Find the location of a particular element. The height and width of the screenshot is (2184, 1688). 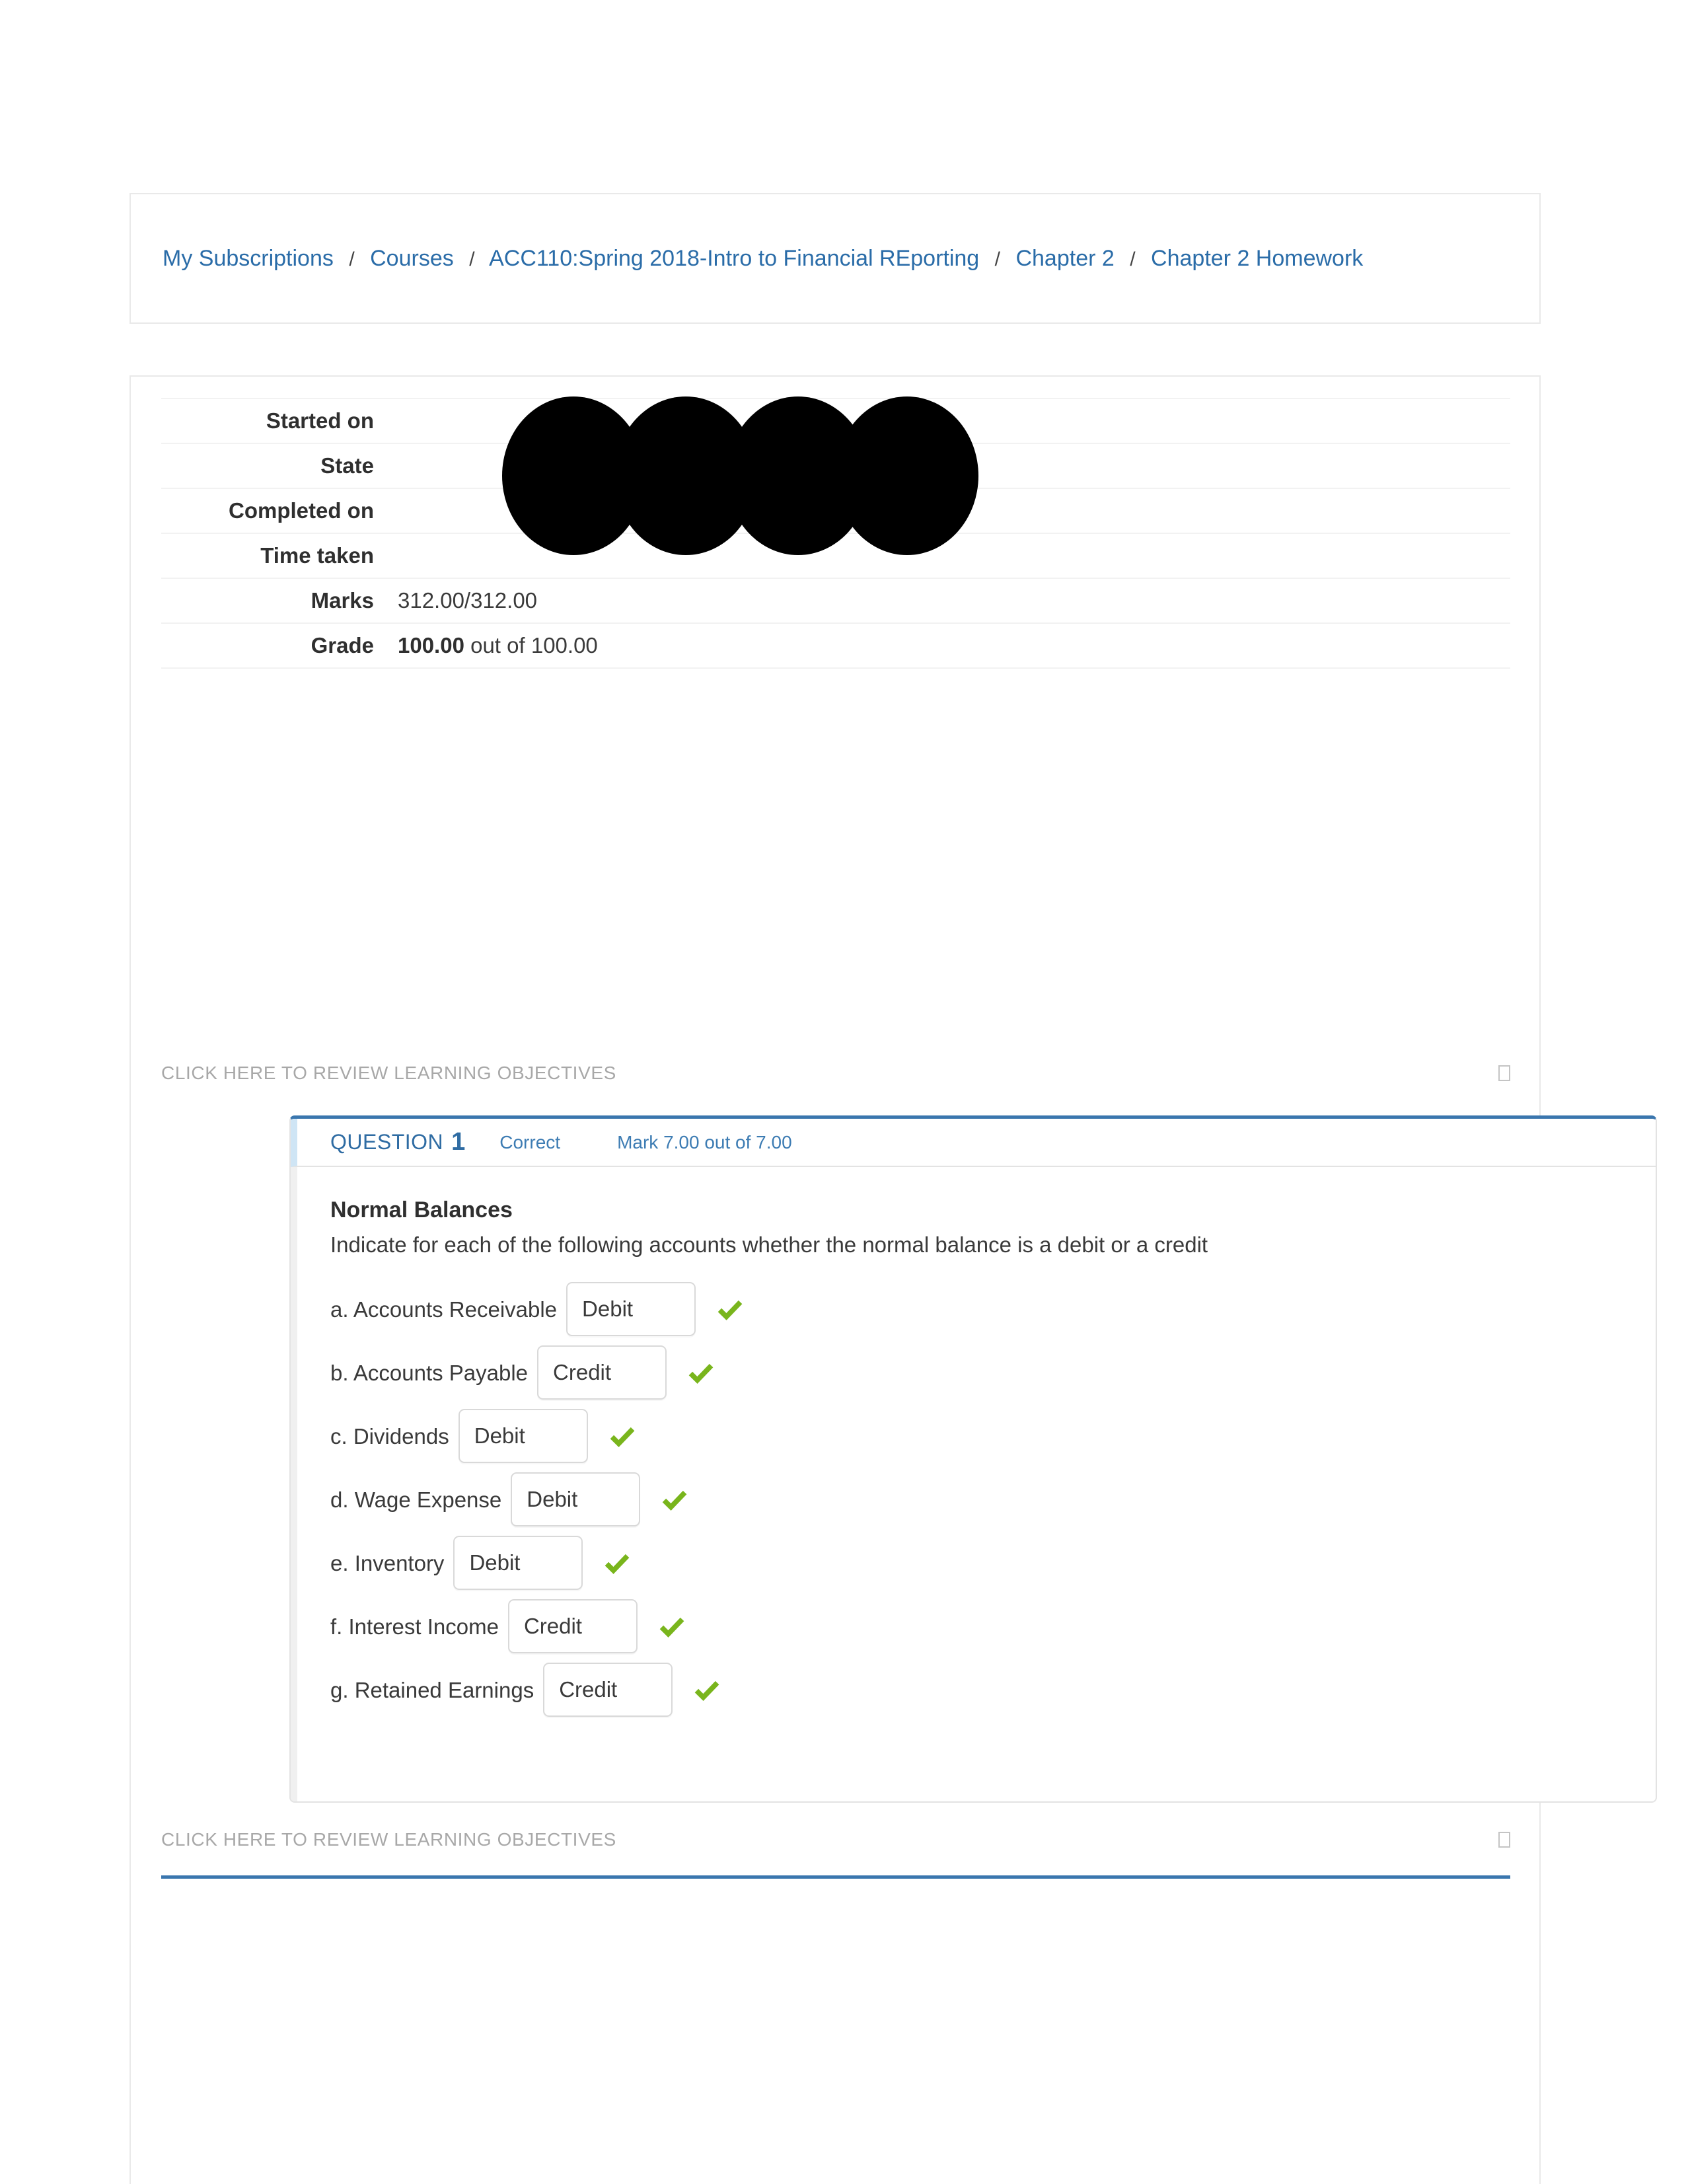

answer-label-f: f. Interest Income is located at coordinates (414, 1626).